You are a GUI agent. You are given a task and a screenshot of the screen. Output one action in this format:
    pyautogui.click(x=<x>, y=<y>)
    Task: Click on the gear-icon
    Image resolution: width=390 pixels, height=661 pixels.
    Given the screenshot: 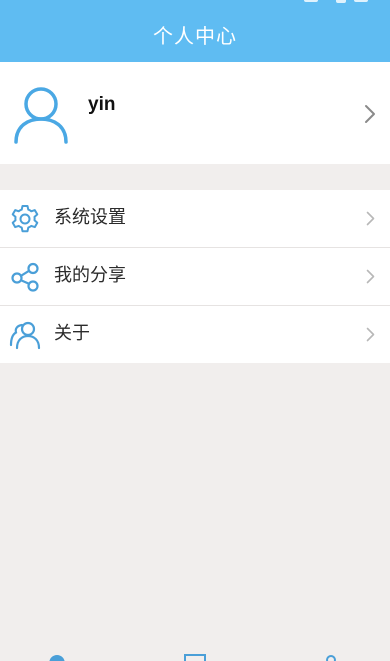 What is the action you would take?
    pyautogui.click(x=25, y=219)
    